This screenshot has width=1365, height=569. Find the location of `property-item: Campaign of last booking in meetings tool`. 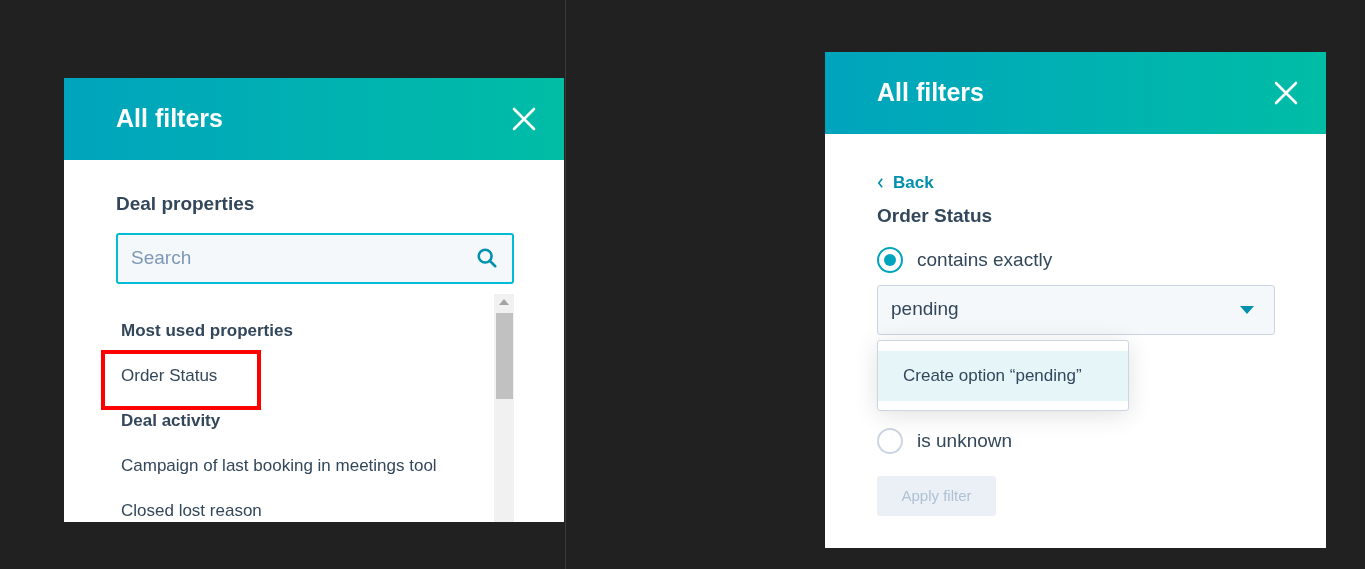

property-item: Campaign of last booking in meetings tool is located at coordinates (279, 466).